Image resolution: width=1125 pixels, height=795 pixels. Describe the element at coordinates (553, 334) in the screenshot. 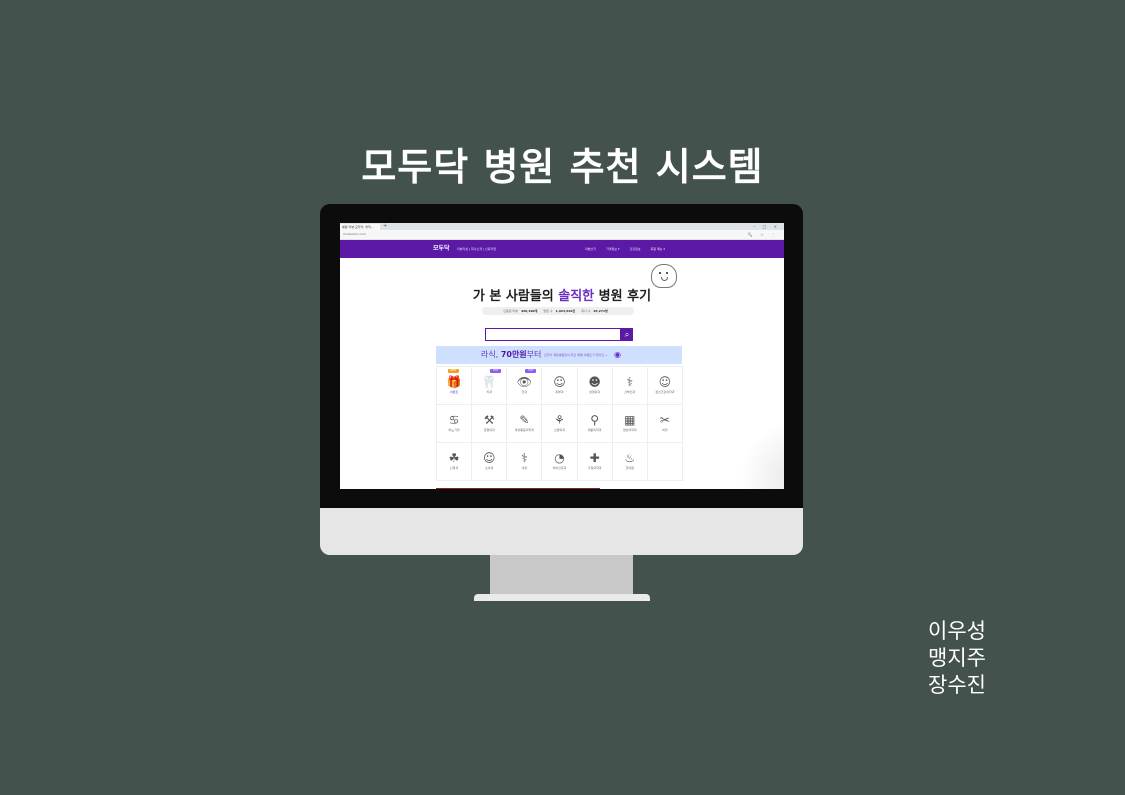

I see `search-input` at that location.